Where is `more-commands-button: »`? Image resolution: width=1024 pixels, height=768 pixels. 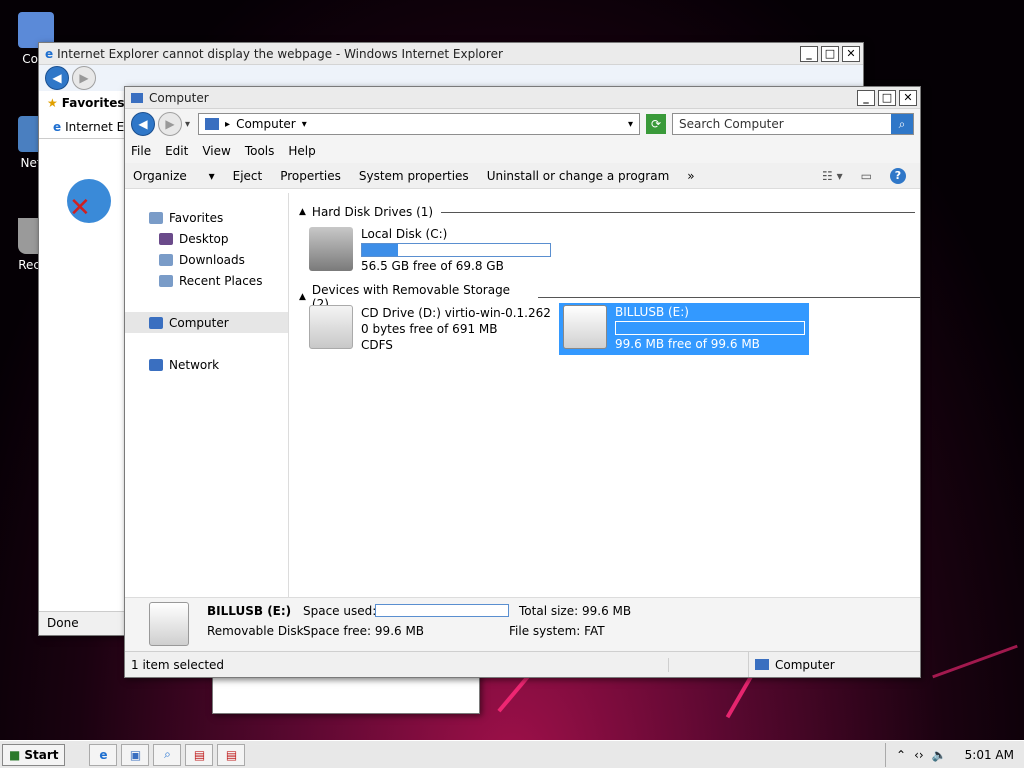
more-commands-button: » is located at coordinates (690, 176).